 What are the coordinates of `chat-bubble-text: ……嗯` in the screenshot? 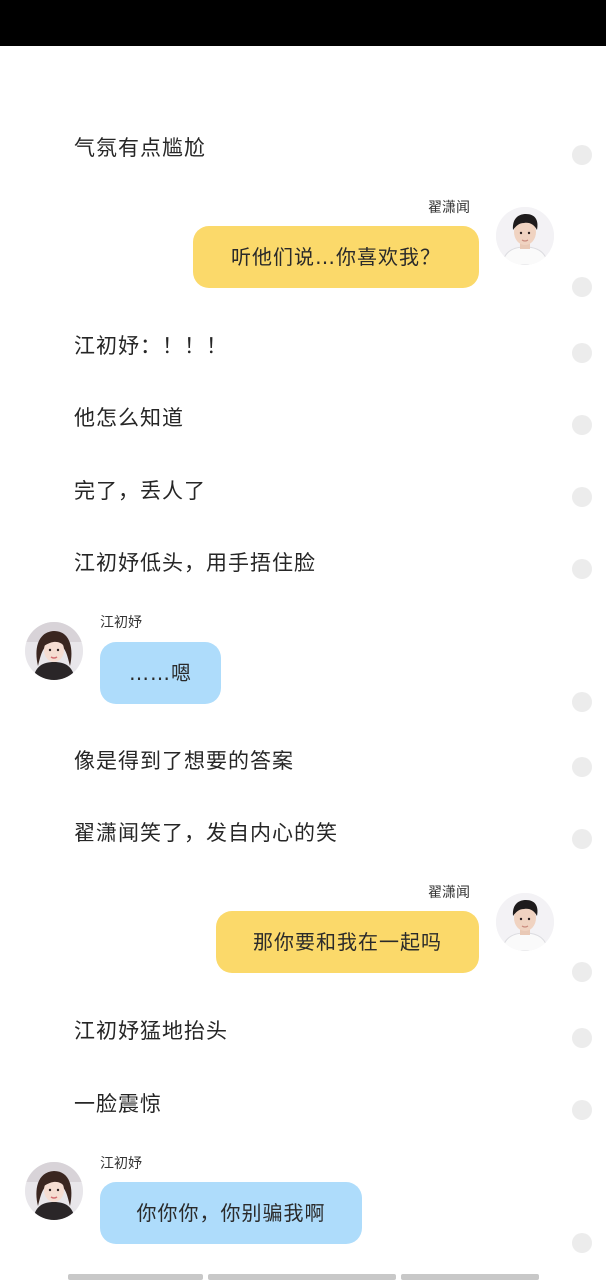 It's located at (160, 673).